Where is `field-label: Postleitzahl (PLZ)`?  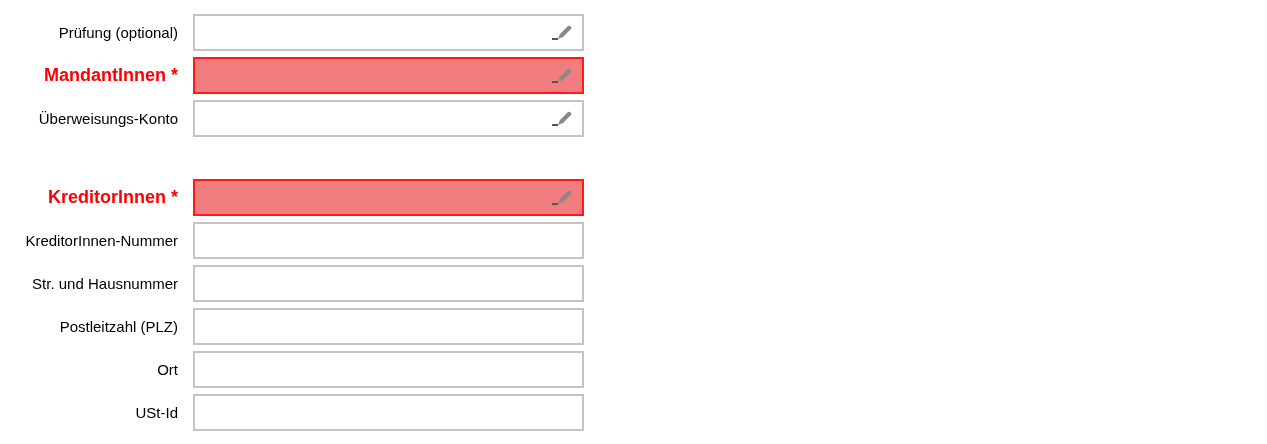
field-label: Postleitzahl (PLZ) is located at coordinates (118, 326).